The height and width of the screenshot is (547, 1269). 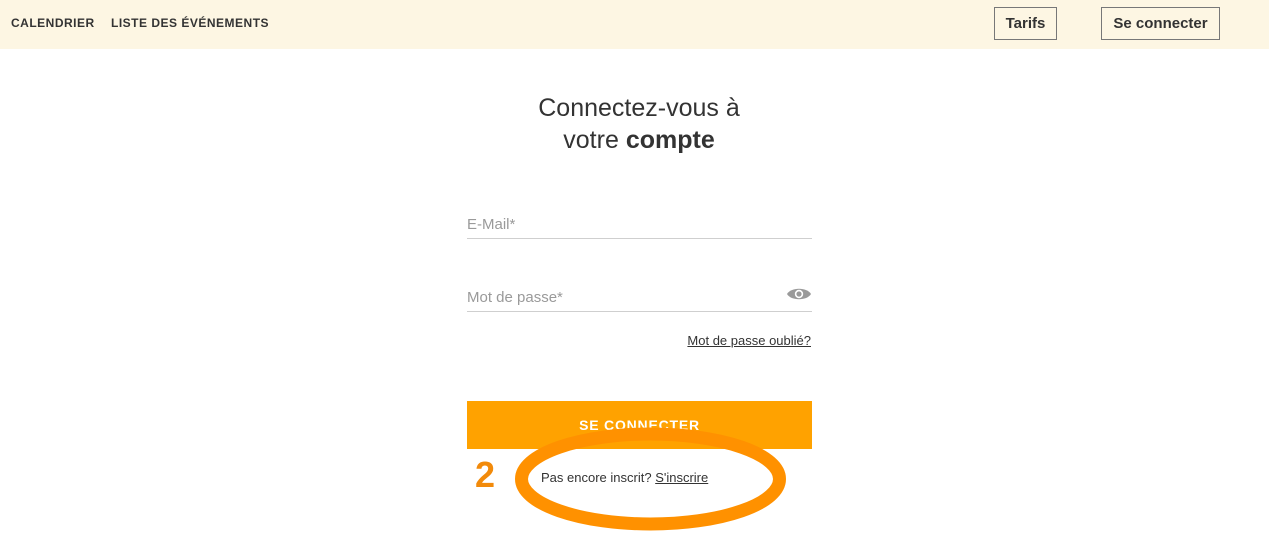 I want to click on nav-calendar-link: CALENDRIER, so click(x=53, y=23).